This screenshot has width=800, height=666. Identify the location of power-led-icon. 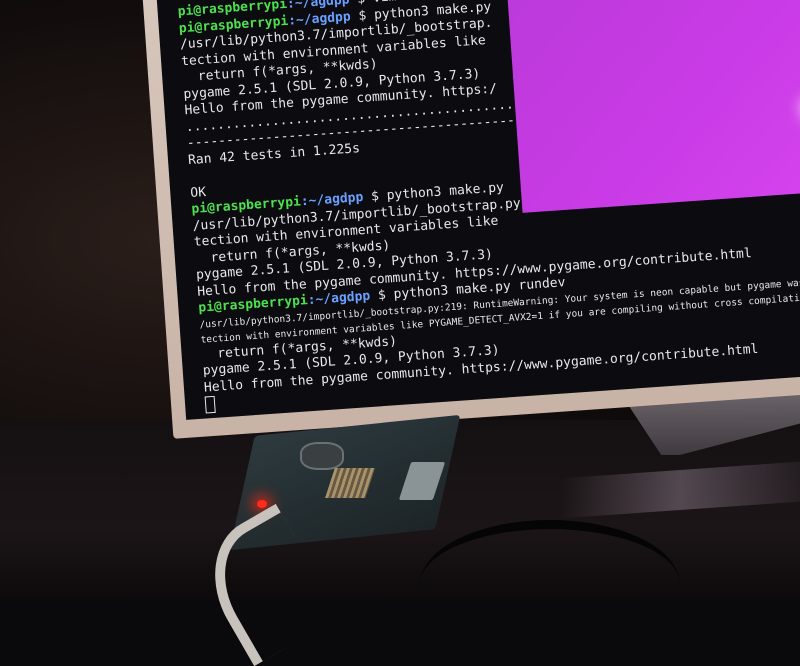
(262, 504).